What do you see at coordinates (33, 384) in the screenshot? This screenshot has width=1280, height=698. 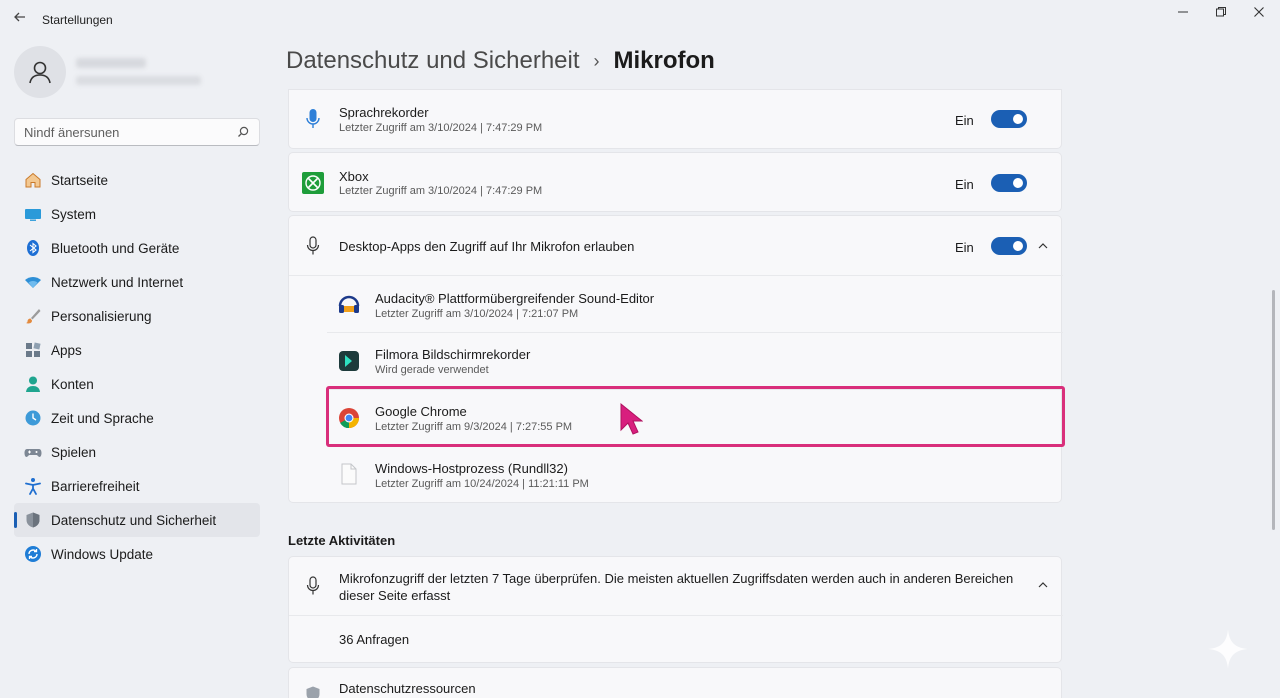 I see `person-icon` at bounding box center [33, 384].